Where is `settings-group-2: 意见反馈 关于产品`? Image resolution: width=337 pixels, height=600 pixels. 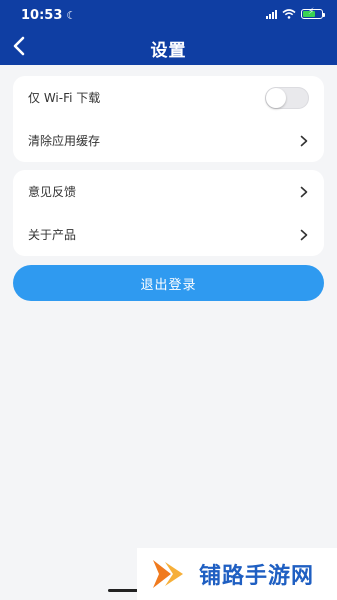
settings-group-2: 意见反馈 关于产品 is located at coordinates (168, 213).